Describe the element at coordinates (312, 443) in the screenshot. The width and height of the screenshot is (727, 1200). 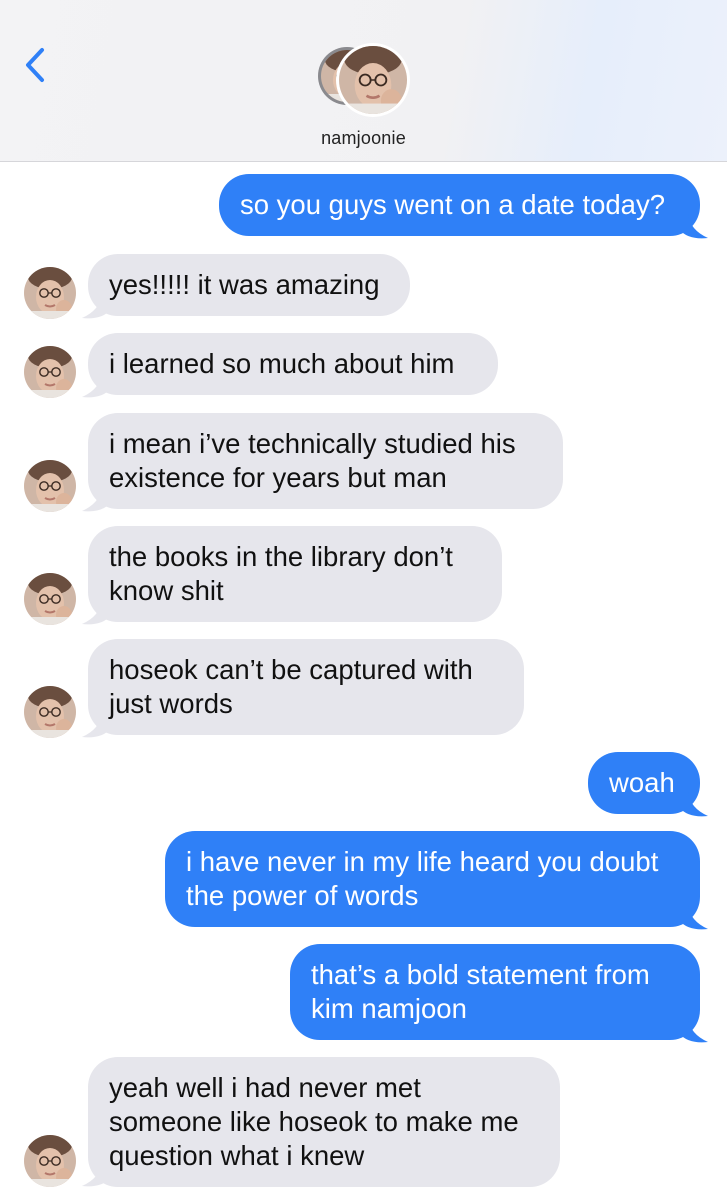
I see `message-line: i mean i’ve technically studied his` at that location.